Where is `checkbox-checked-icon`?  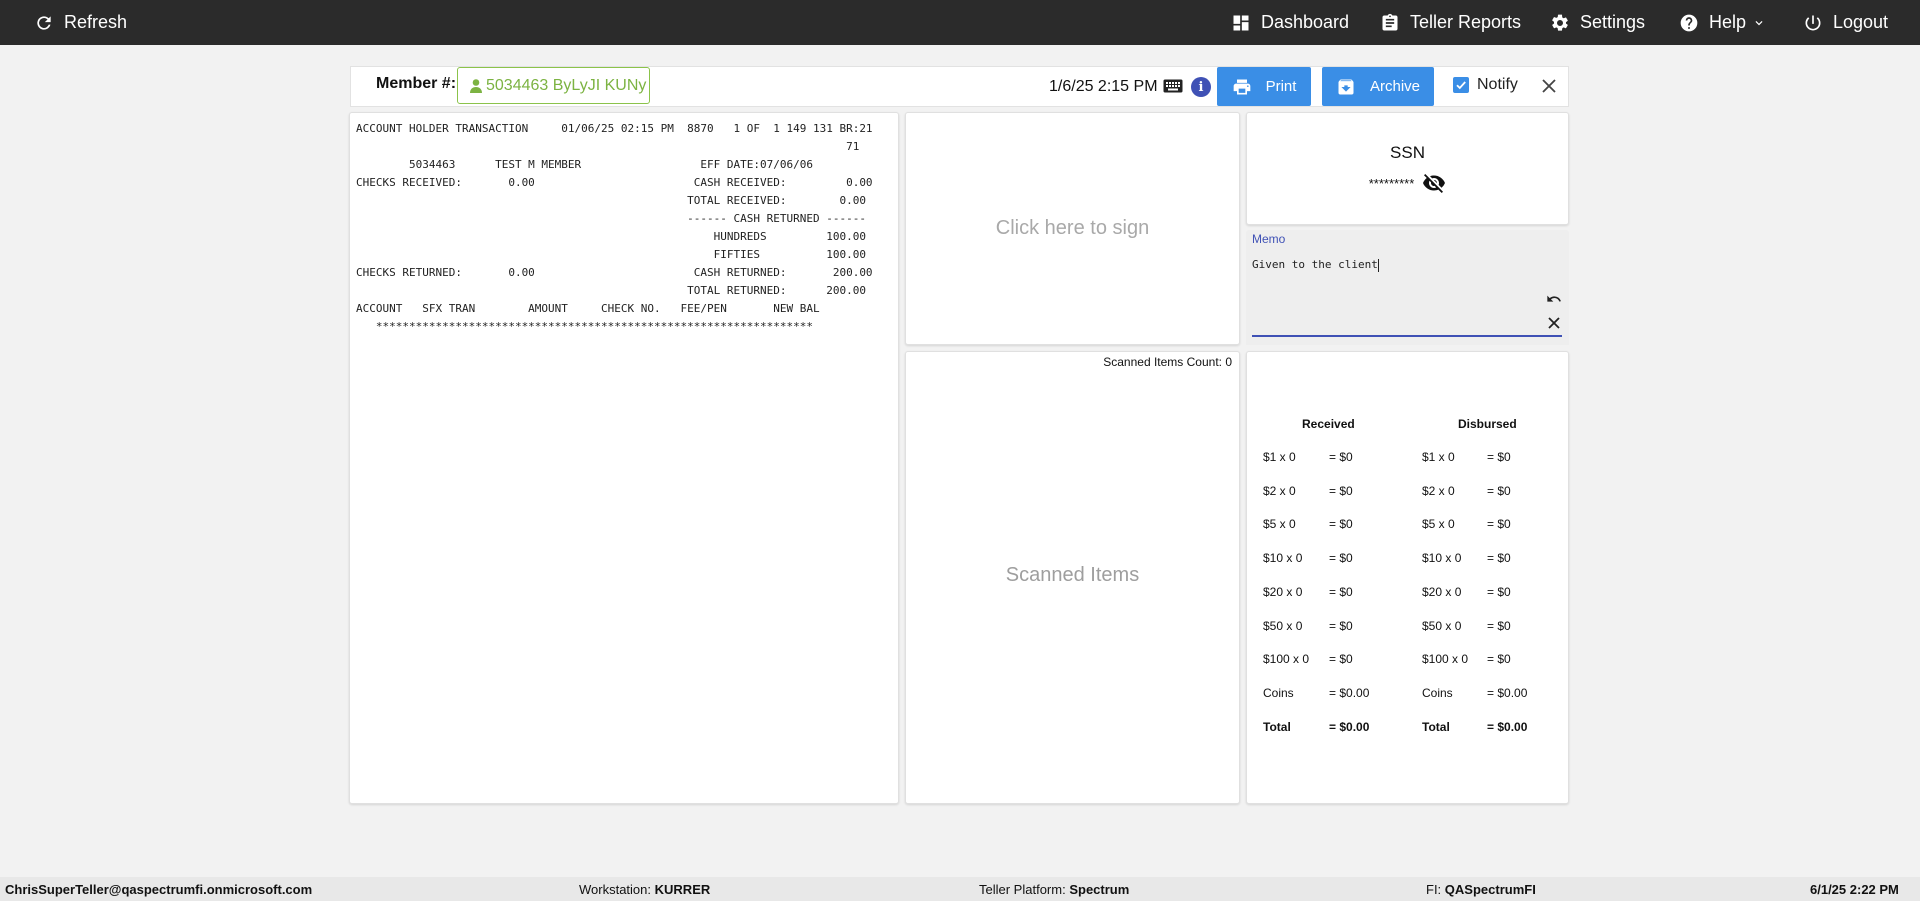 checkbox-checked-icon is located at coordinates (1461, 85).